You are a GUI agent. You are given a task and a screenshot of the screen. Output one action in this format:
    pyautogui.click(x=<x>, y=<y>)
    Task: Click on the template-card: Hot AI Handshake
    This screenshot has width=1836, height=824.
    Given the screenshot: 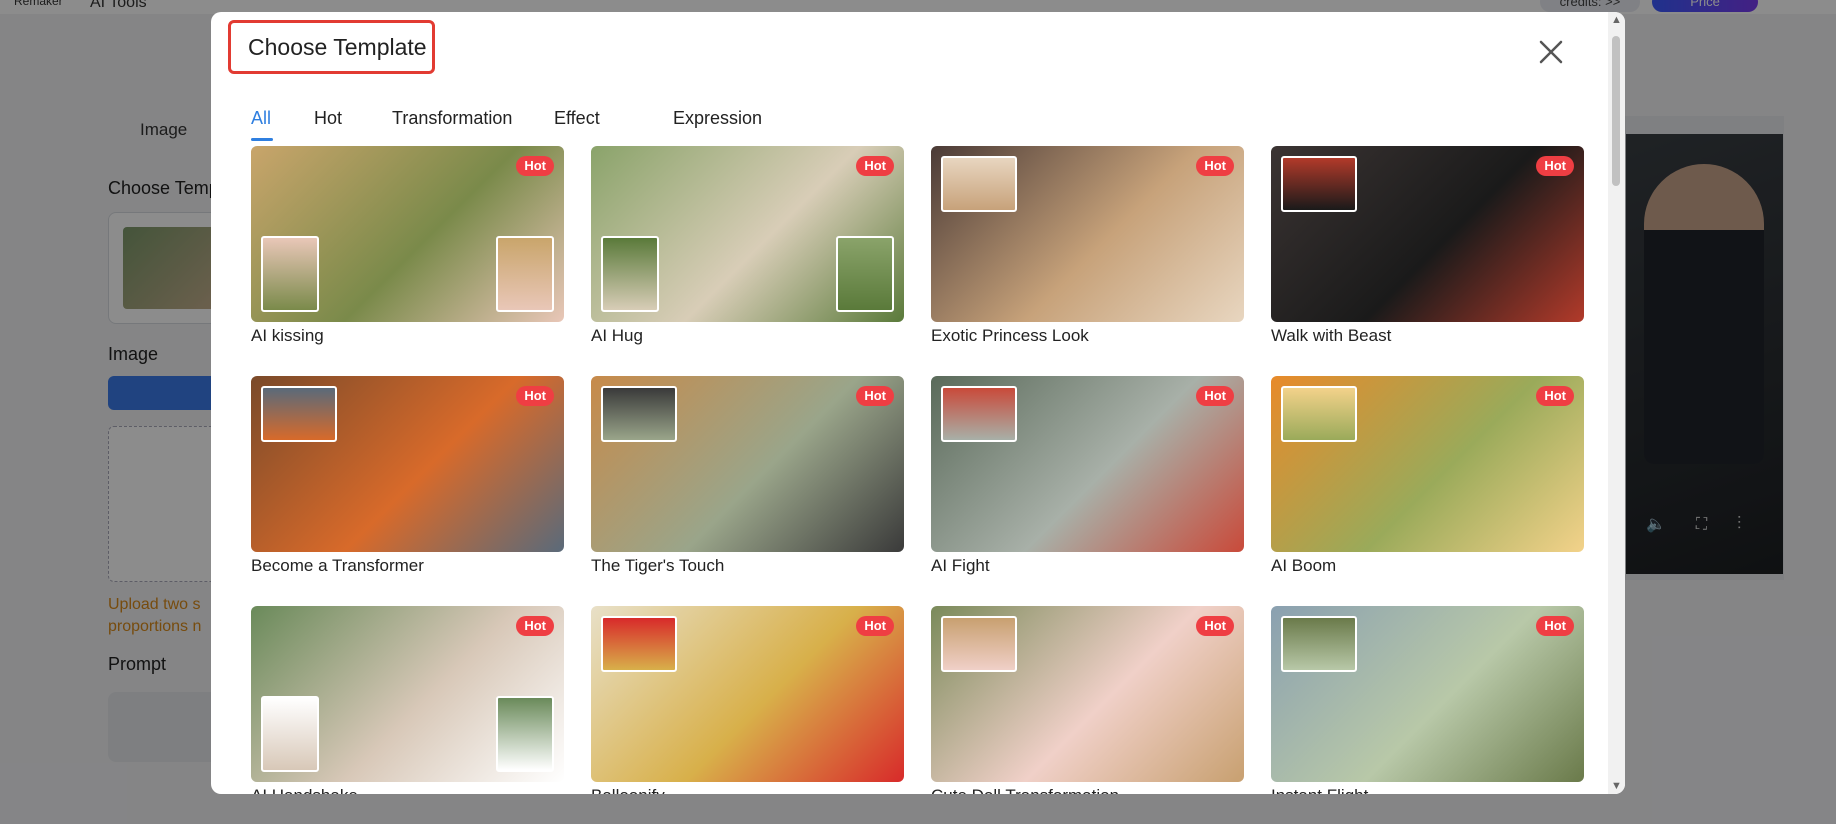 What is the action you would take?
    pyautogui.click(x=407, y=700)
    